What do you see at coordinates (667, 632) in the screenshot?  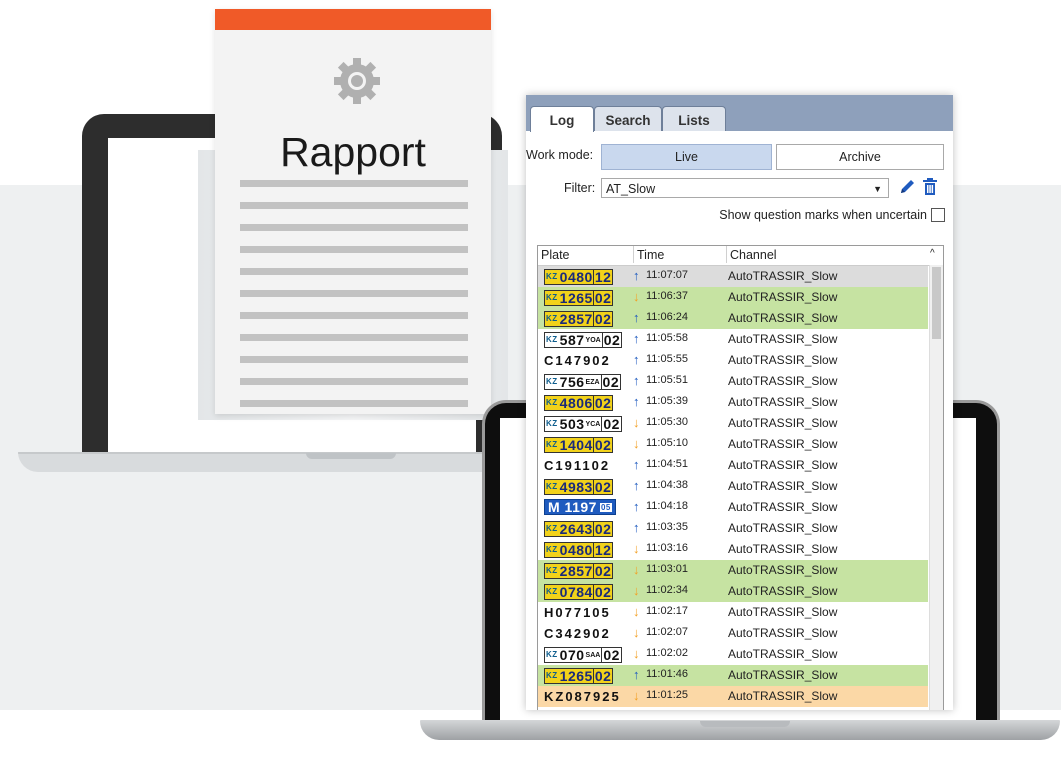 I see `time-cell: 11:02:07` at bounding box center [667, 632].